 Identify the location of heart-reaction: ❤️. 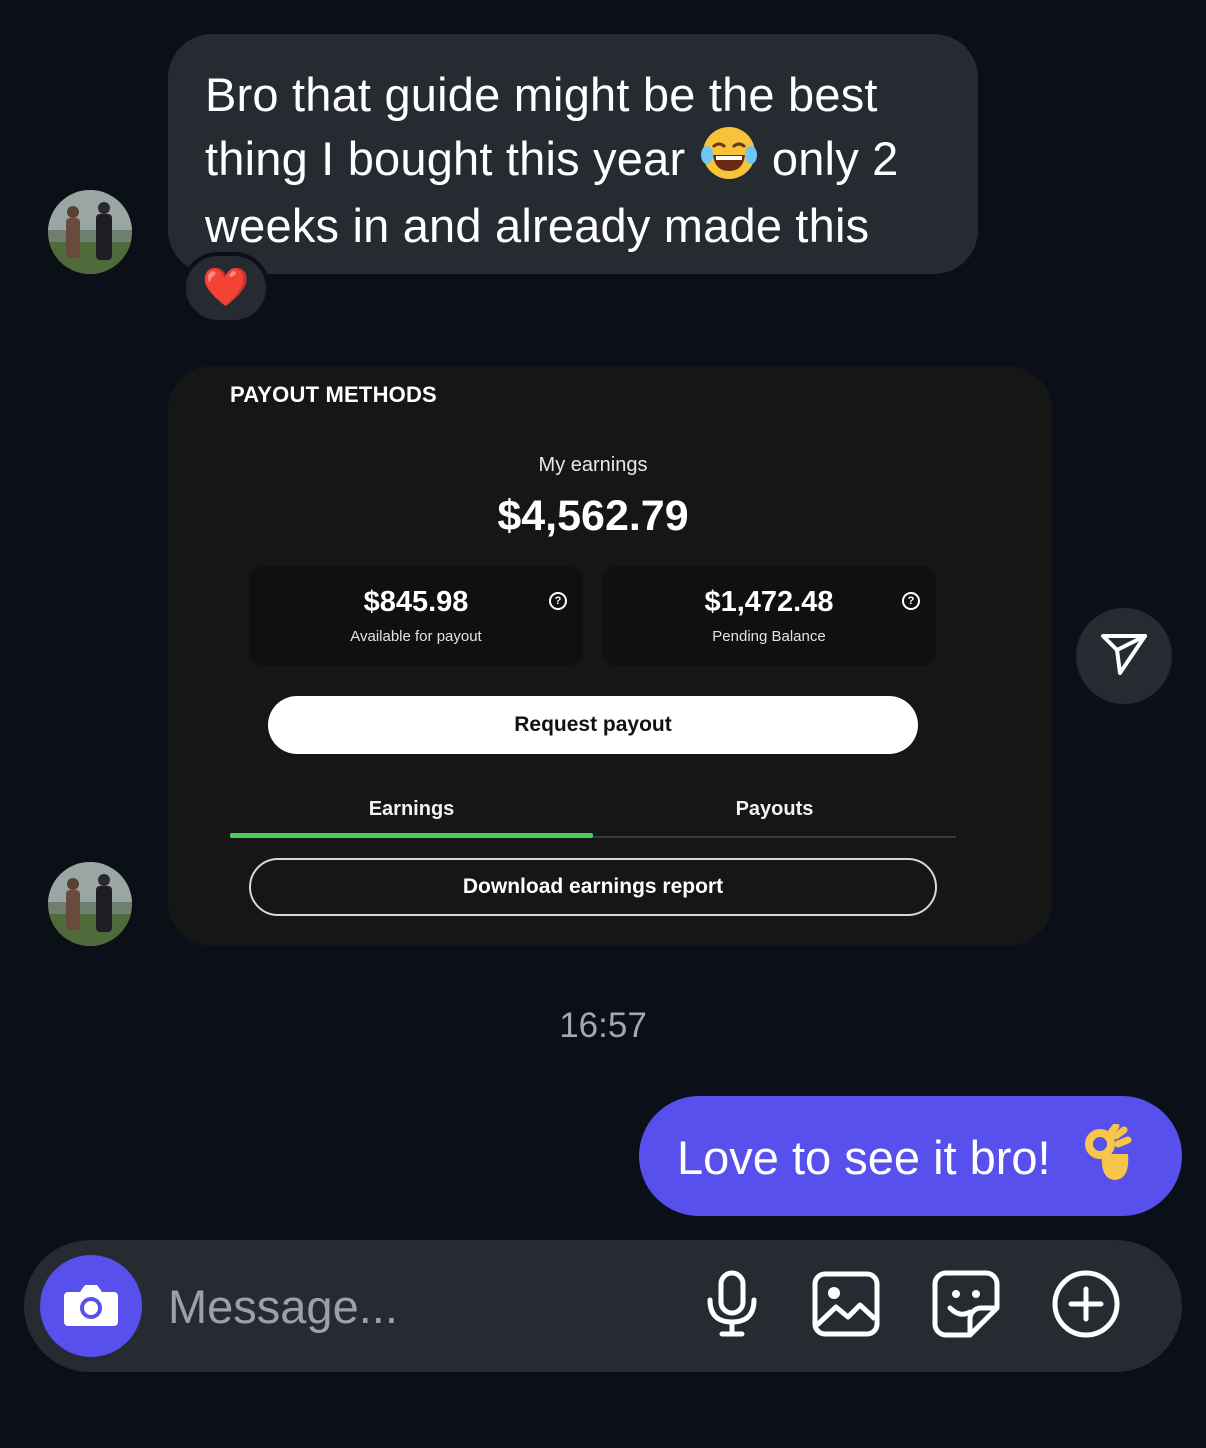
(226, 288).